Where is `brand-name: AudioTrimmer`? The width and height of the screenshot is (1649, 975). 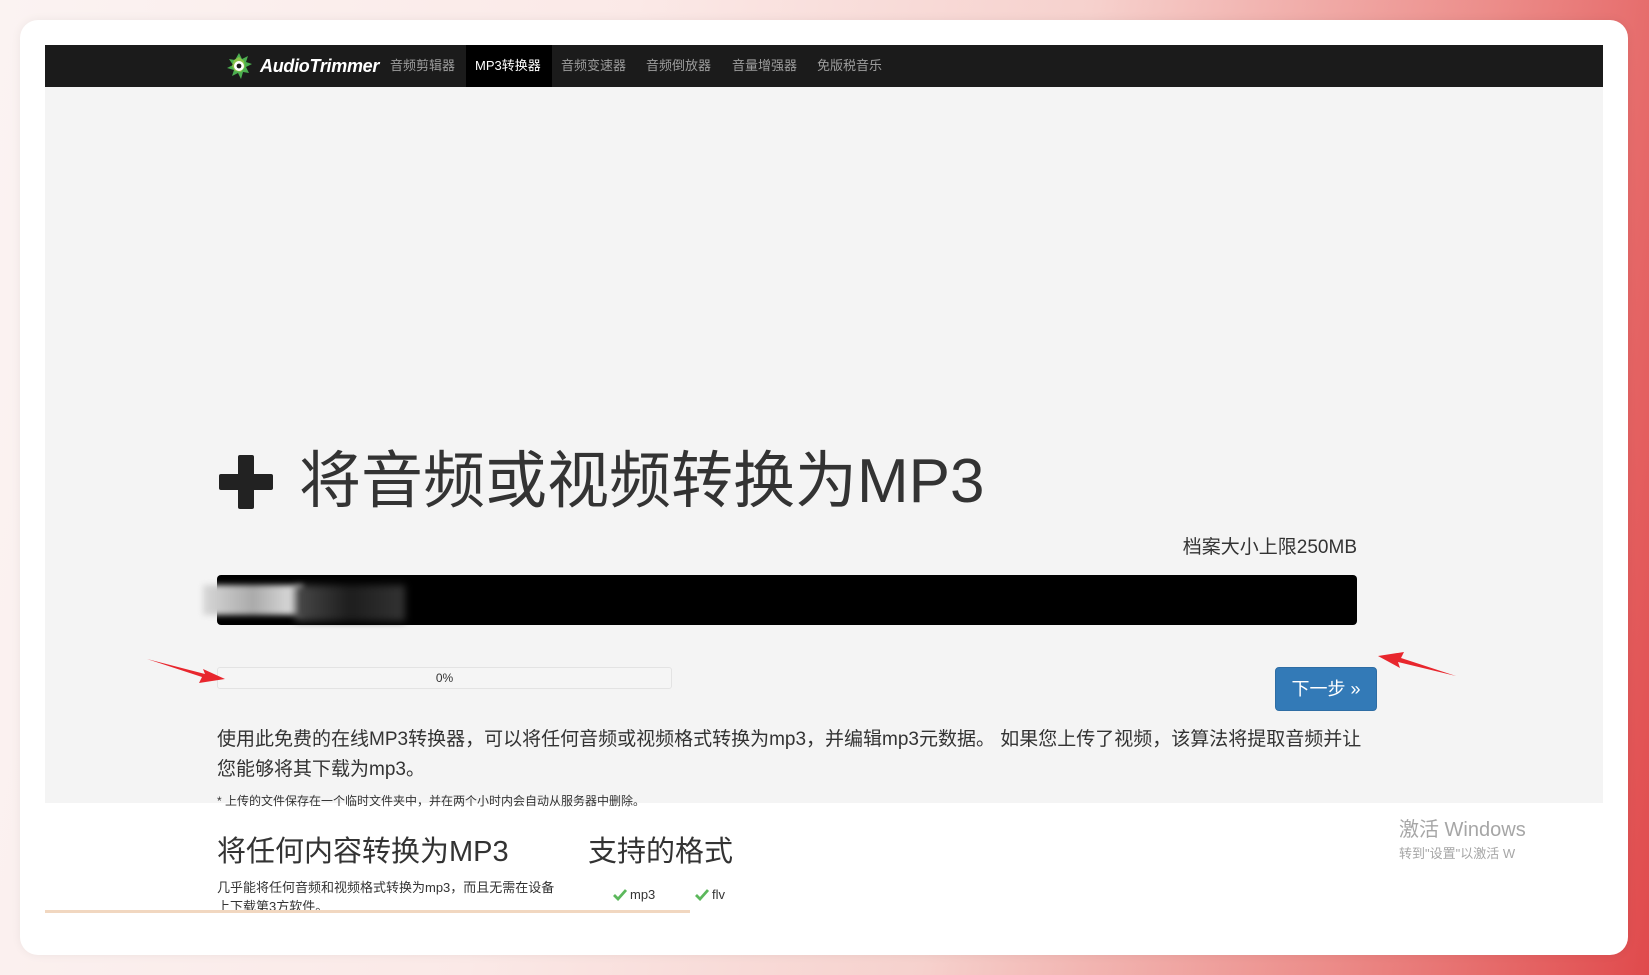
brand-name: AudioTrimmer is located at coordinates (320, 65).